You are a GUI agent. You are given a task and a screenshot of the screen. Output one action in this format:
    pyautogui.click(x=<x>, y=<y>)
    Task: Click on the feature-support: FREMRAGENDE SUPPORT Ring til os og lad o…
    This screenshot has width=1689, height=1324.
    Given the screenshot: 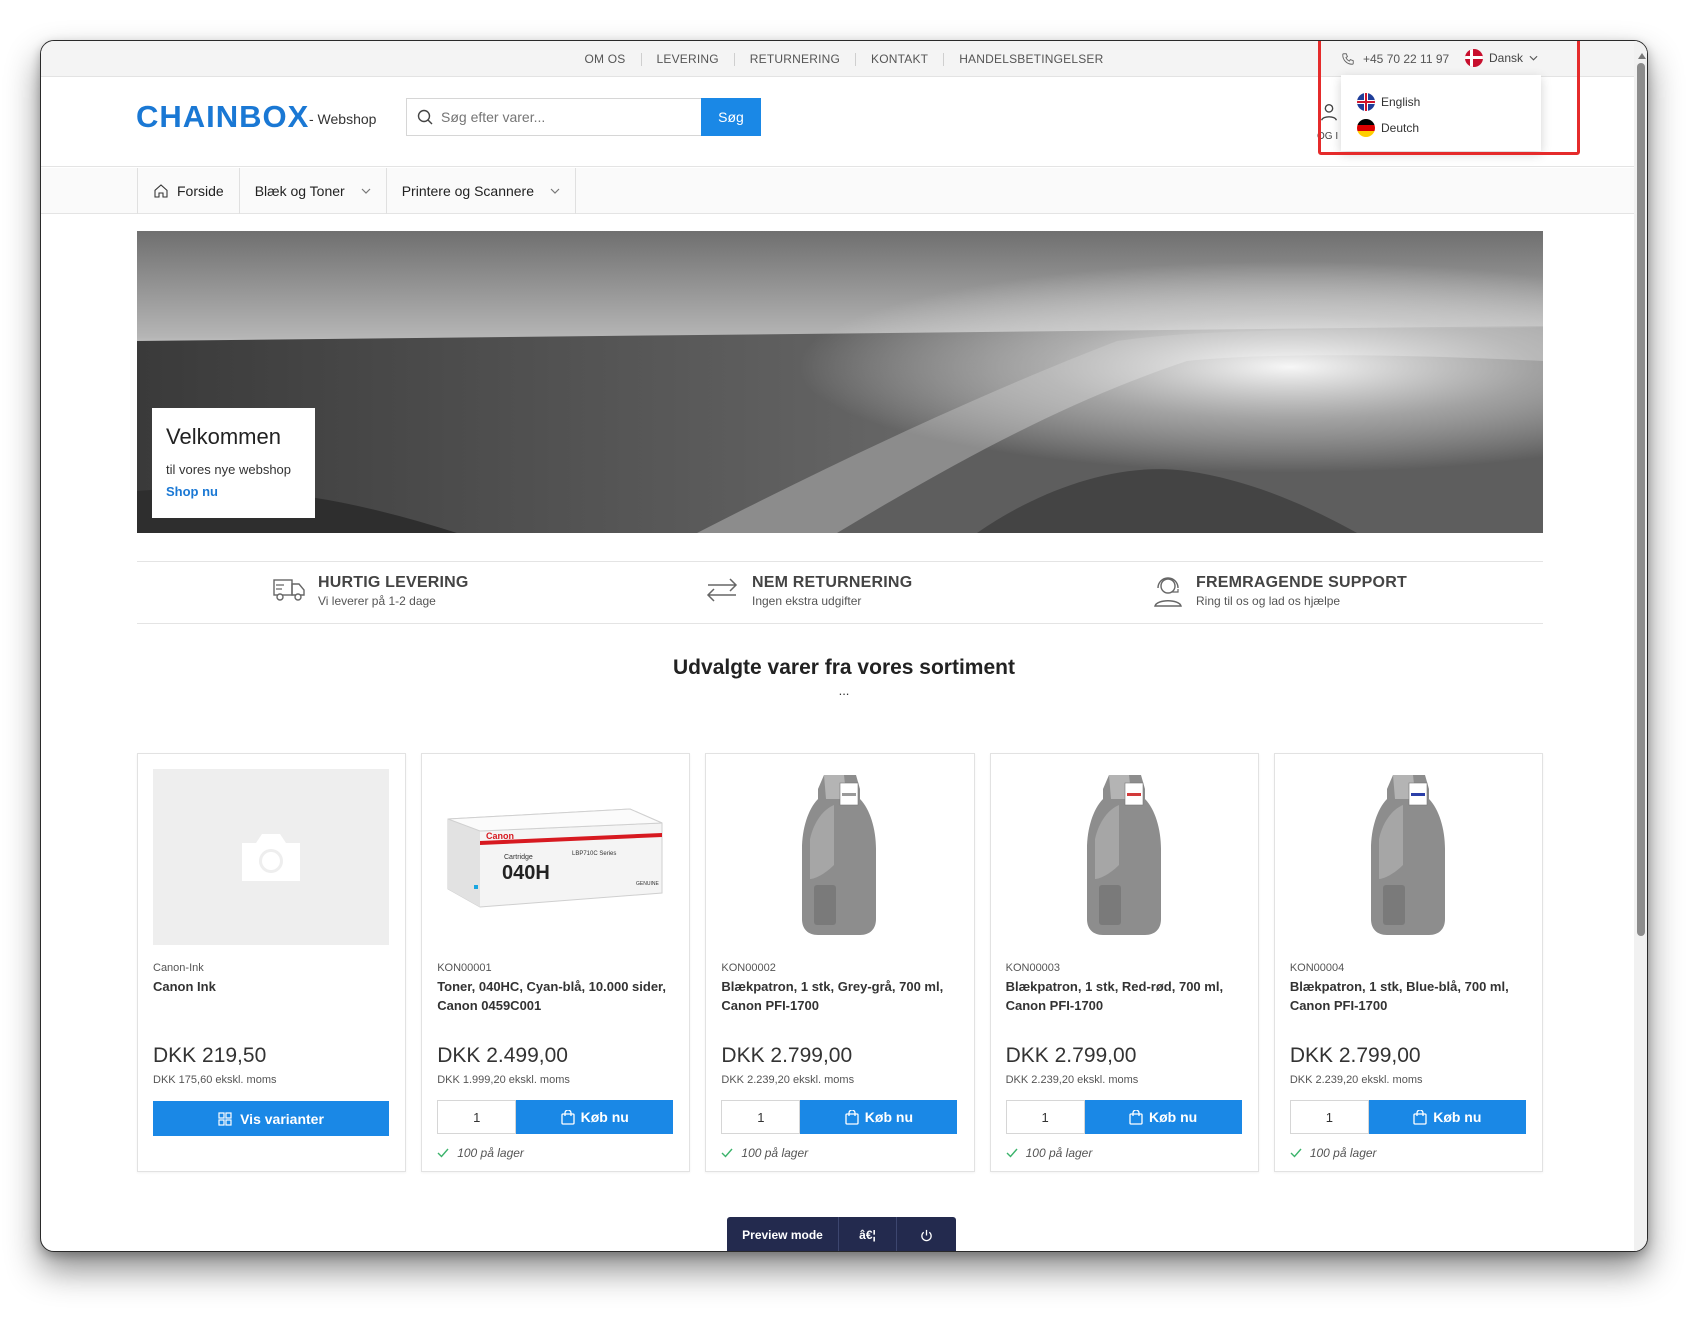 What is the action you would take?
    pyautogui.click(x=1279, y=591)
    